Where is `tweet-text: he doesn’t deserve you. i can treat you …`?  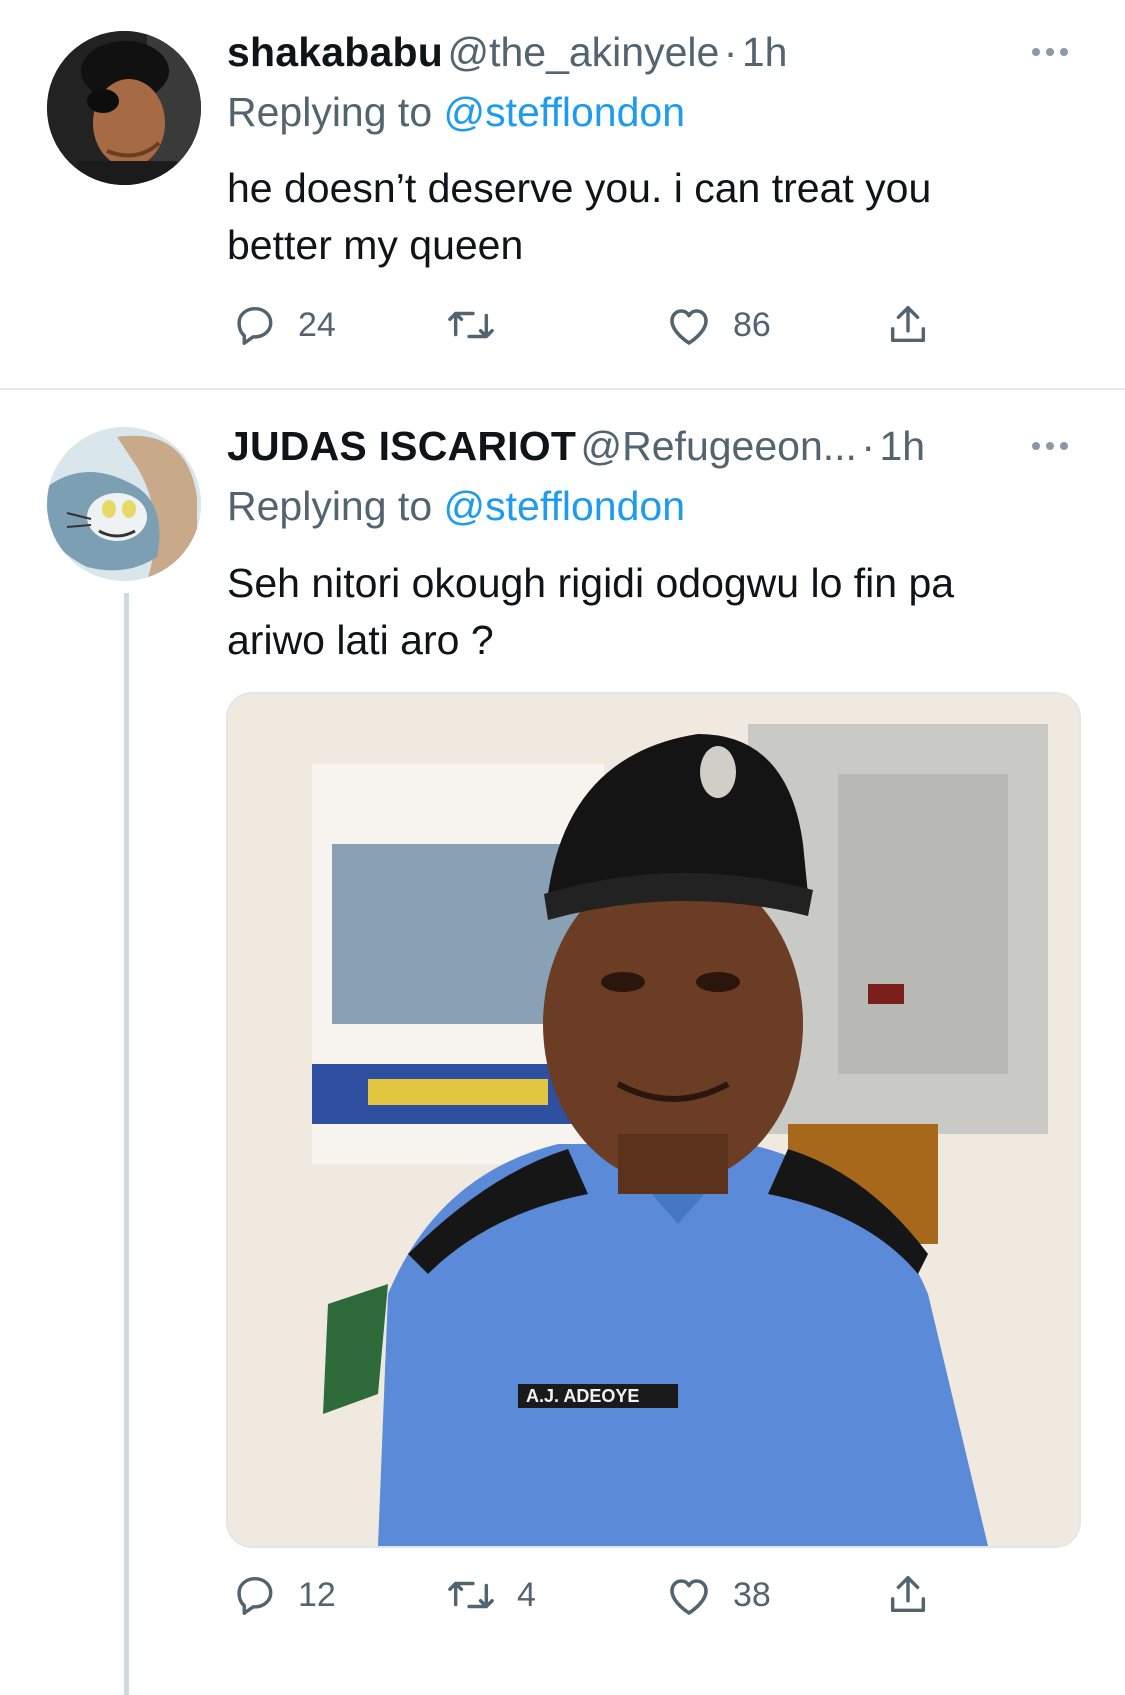 tweet-text: he doesn’t deserve you. i can treat you … is located at coordinates (579, 217).